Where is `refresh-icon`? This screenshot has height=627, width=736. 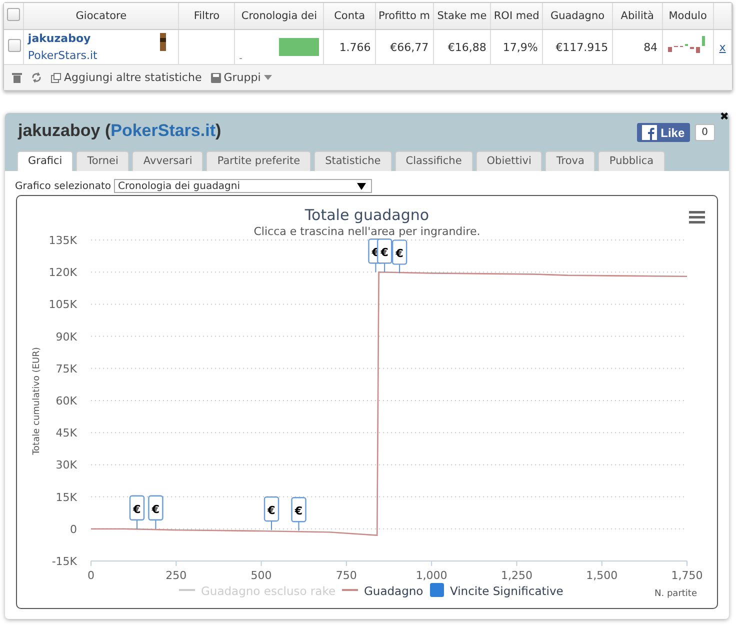 refresh-icon is located at coordinates (36, 77).